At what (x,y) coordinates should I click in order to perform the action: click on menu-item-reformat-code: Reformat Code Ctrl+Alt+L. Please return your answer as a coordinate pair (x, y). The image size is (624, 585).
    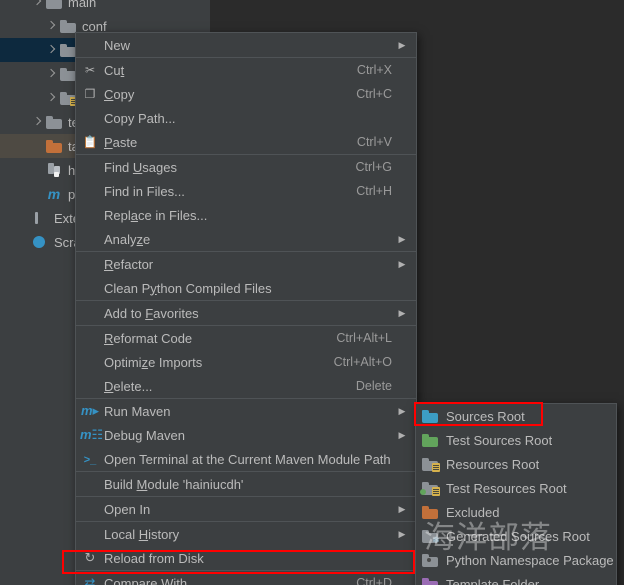
    Looking at the image, I should click on (246, 338).